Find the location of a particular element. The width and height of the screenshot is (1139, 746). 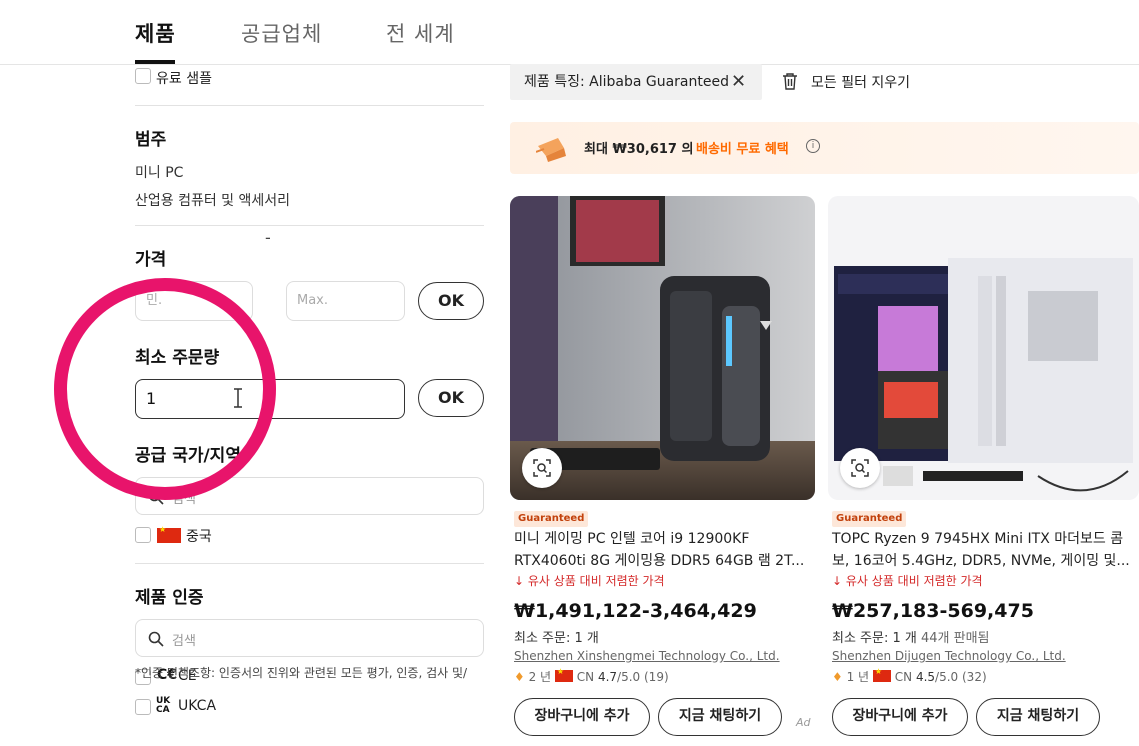

moq-ok-button: OK is located at coordinates (451, 398).